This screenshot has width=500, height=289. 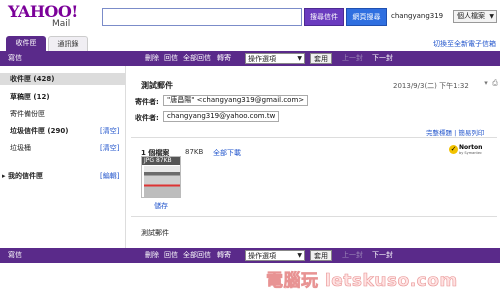 I want to click on profile-dropdown: 個人檔案 ▼, so click(x=475, y=16).